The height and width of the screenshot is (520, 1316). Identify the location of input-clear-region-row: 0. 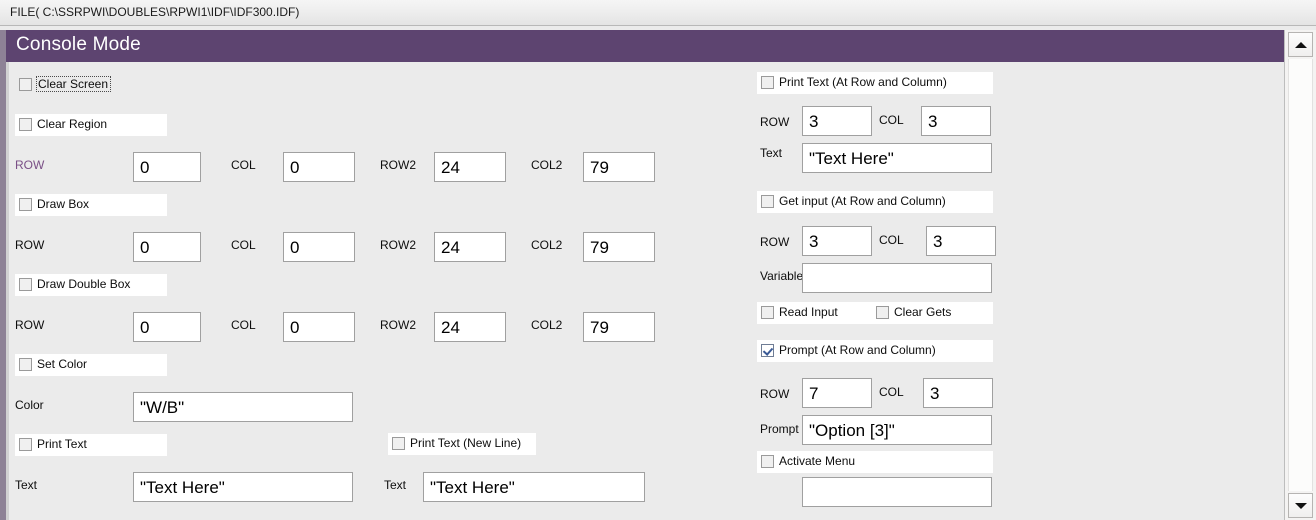
(167, 167).